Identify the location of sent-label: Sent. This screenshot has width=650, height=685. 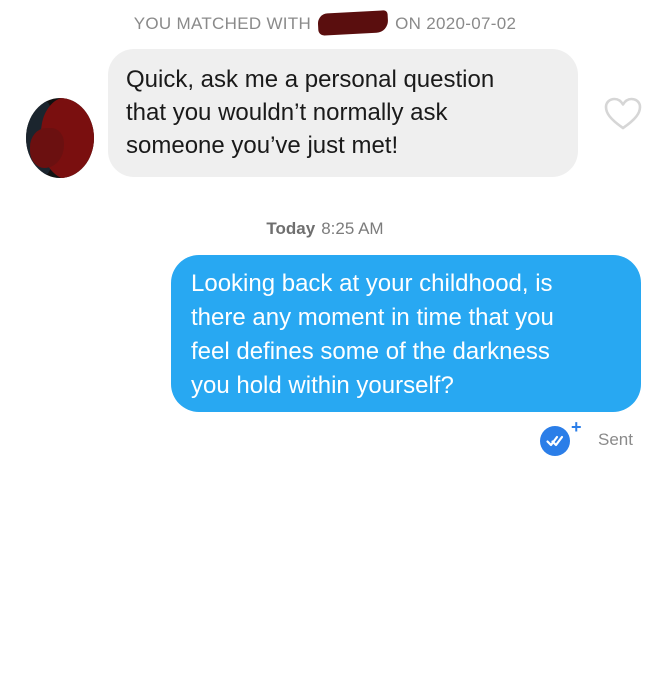
(615, 439).